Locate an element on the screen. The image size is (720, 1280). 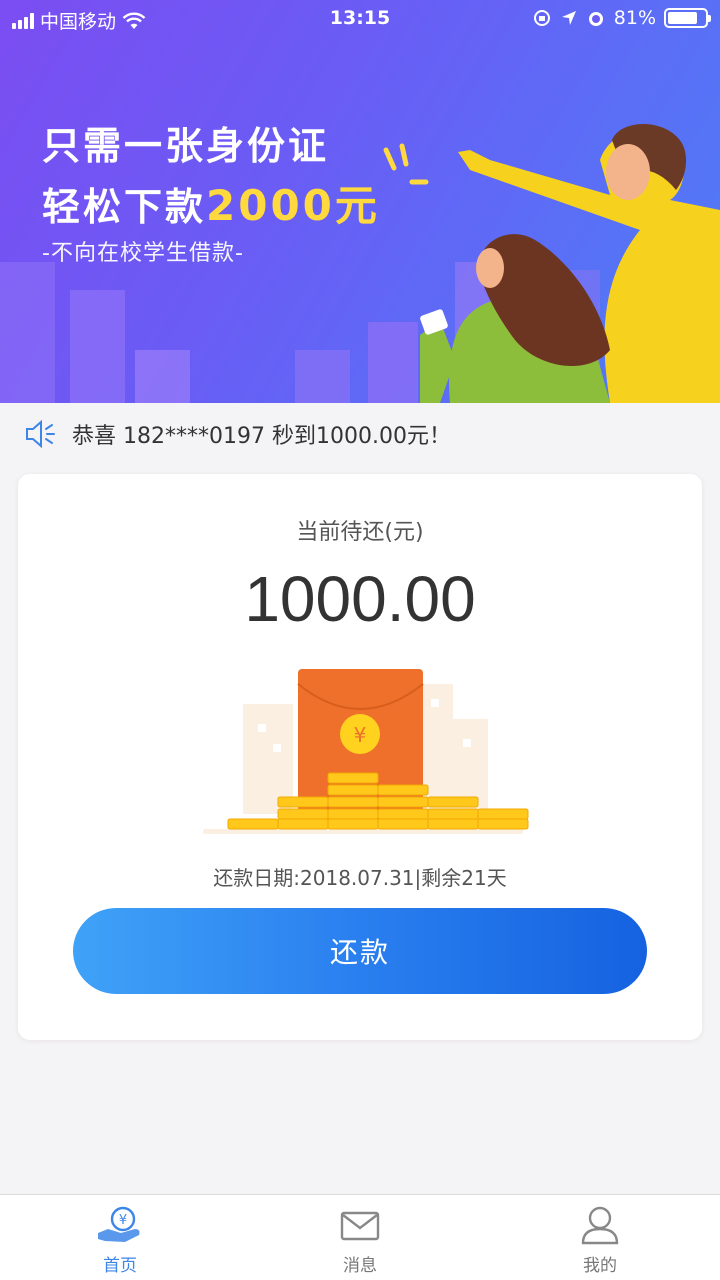
tab-profile-label: 我的 is located at coordinates (600, 1266).